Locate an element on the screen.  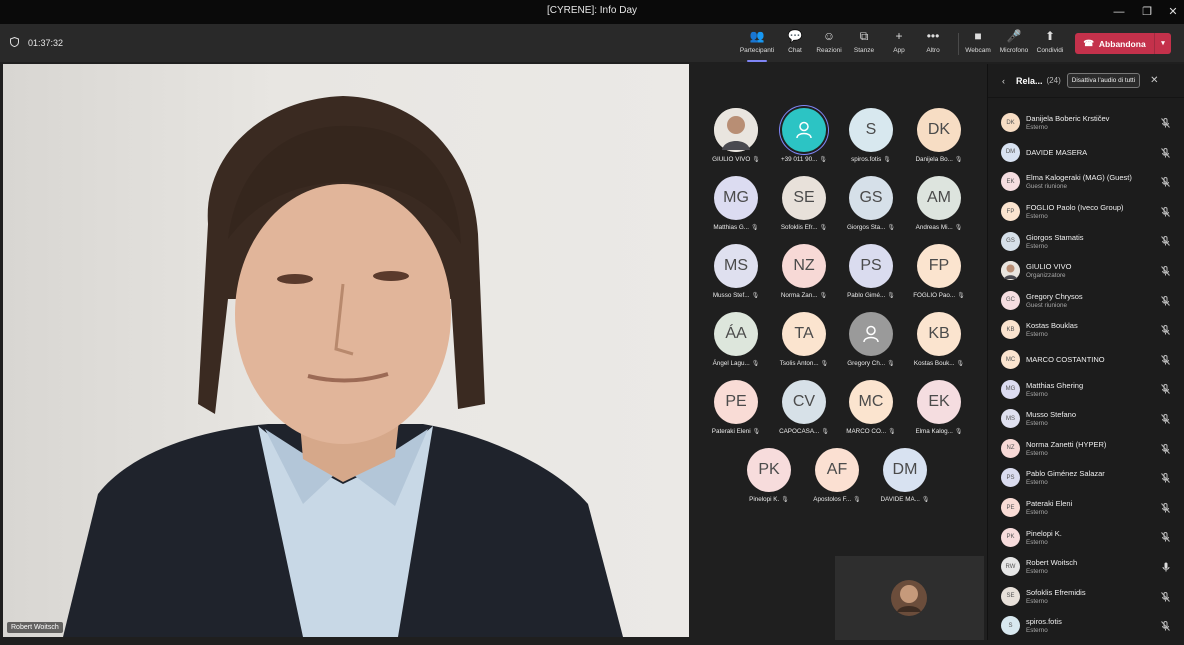
gallery-tile-pateraki-eleni: PE Pateraki Eleni 🎙 is located at coordinates (736, 411).